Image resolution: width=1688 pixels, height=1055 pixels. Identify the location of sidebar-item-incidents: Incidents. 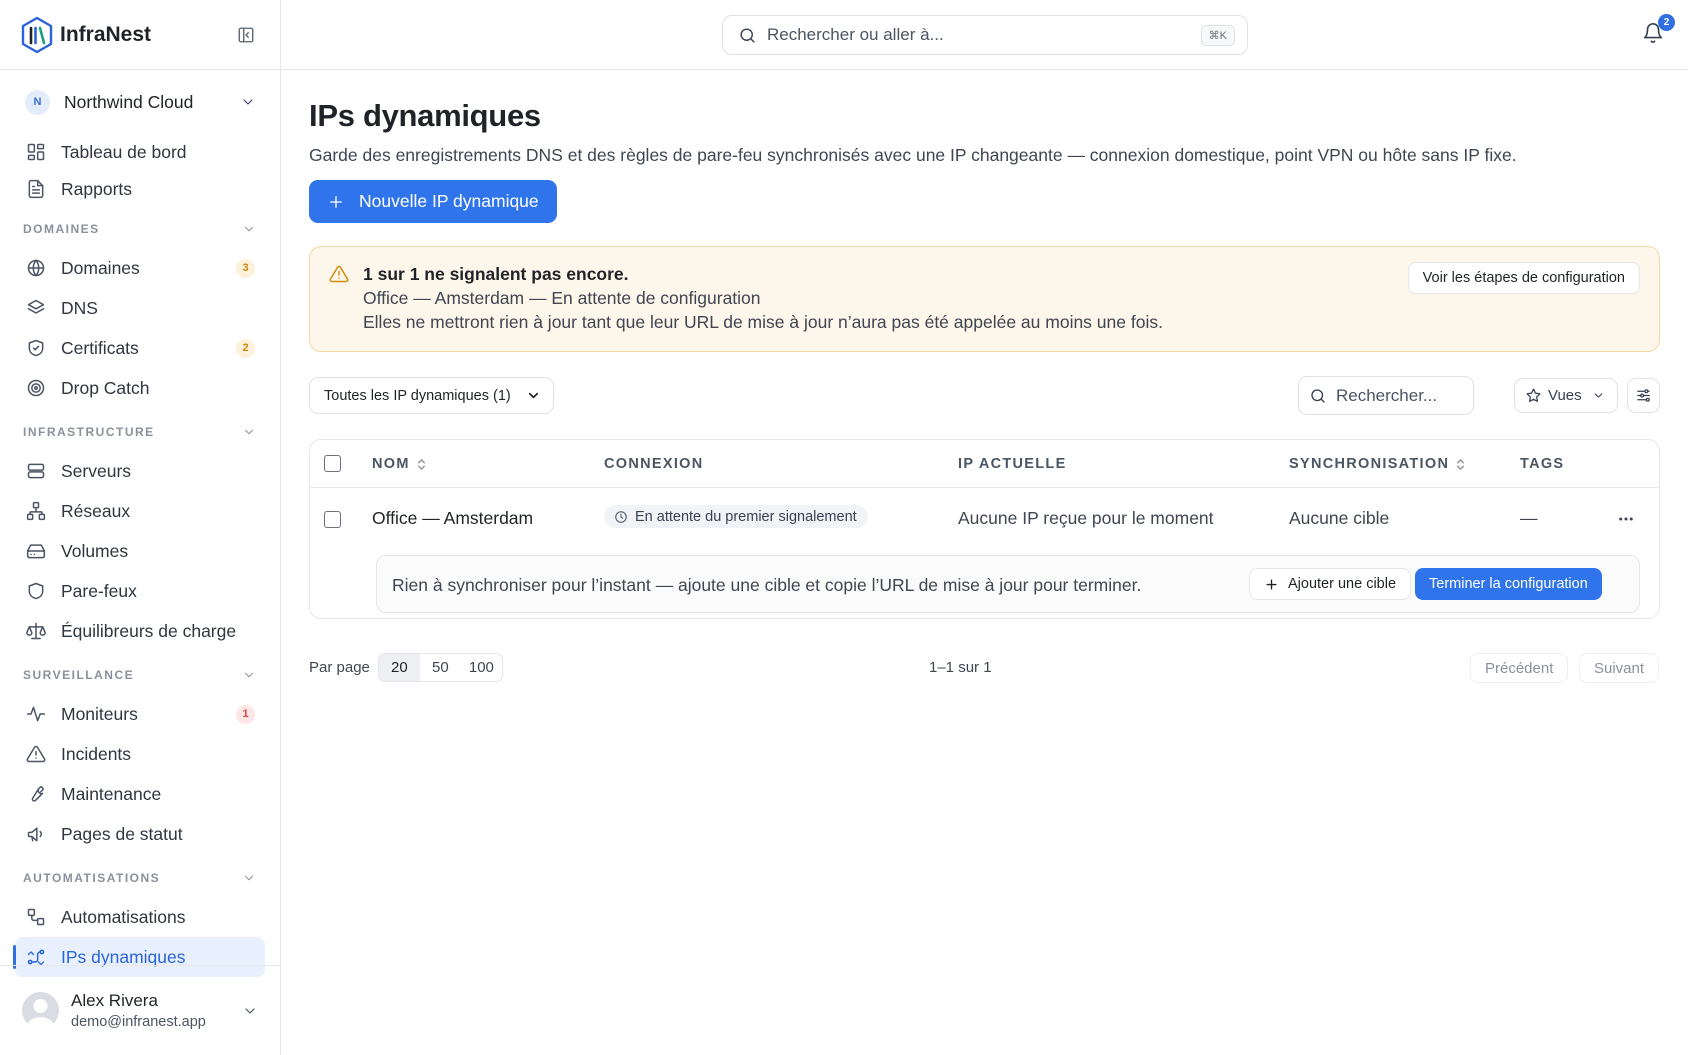
(140, 754).